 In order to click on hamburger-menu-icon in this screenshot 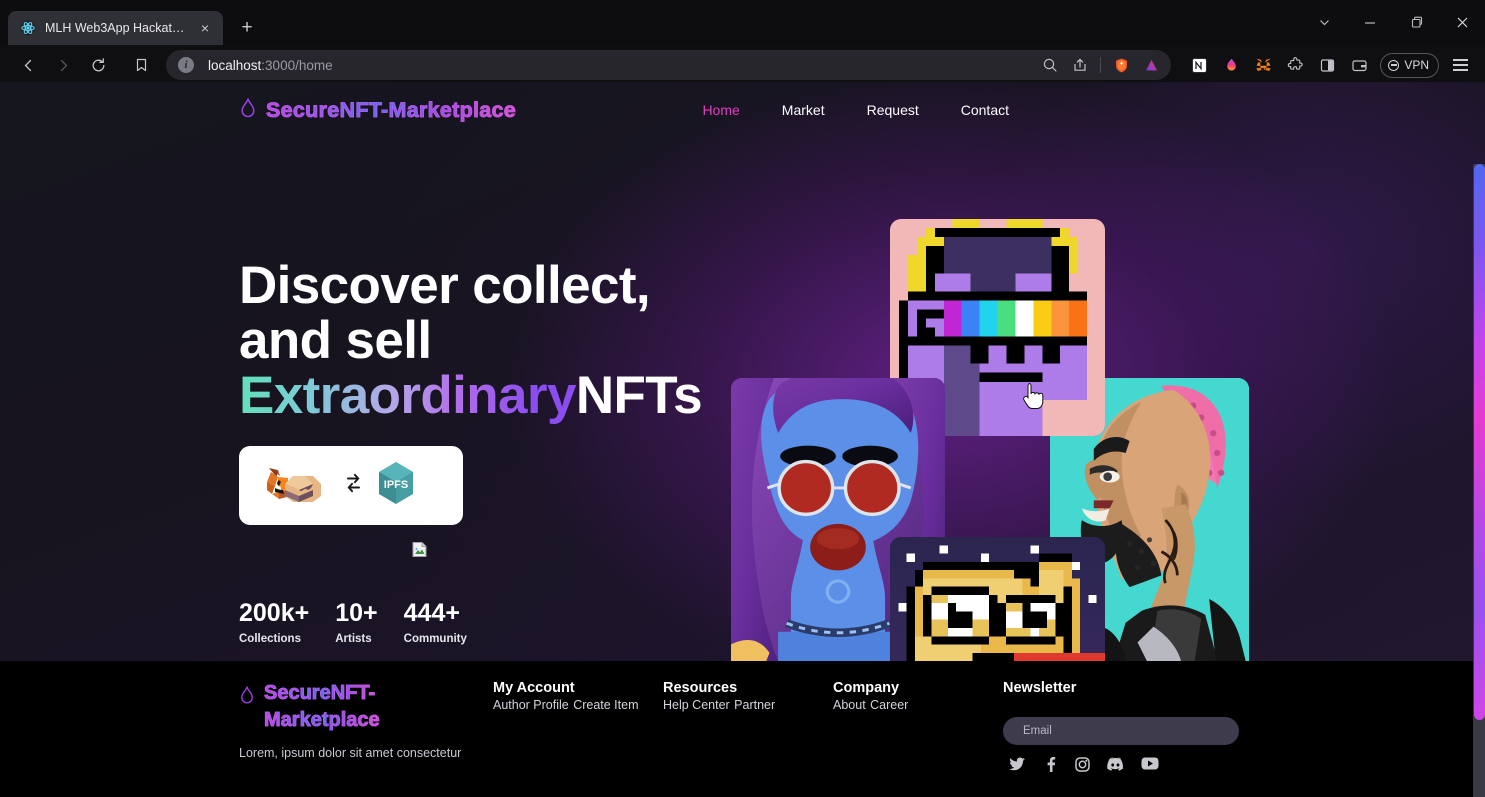, I will do `click(1460, 65)`.